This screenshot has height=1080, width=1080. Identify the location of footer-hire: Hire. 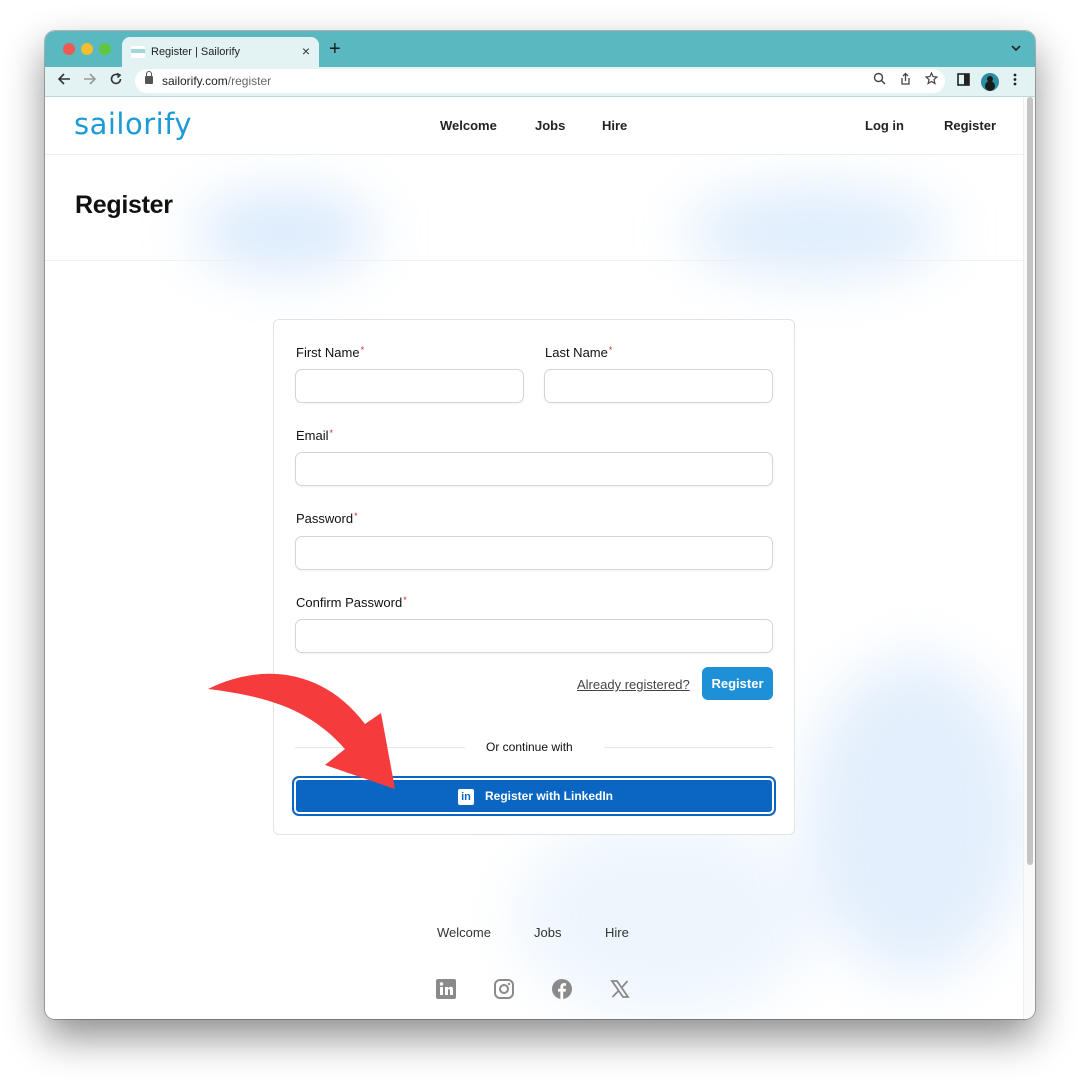
(617, 932).